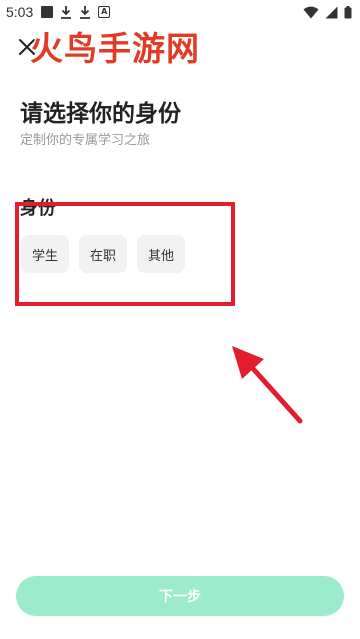 This screenshot has width=360, height=639. I want to click on annotation-arrow-icon, so click(267, 385).